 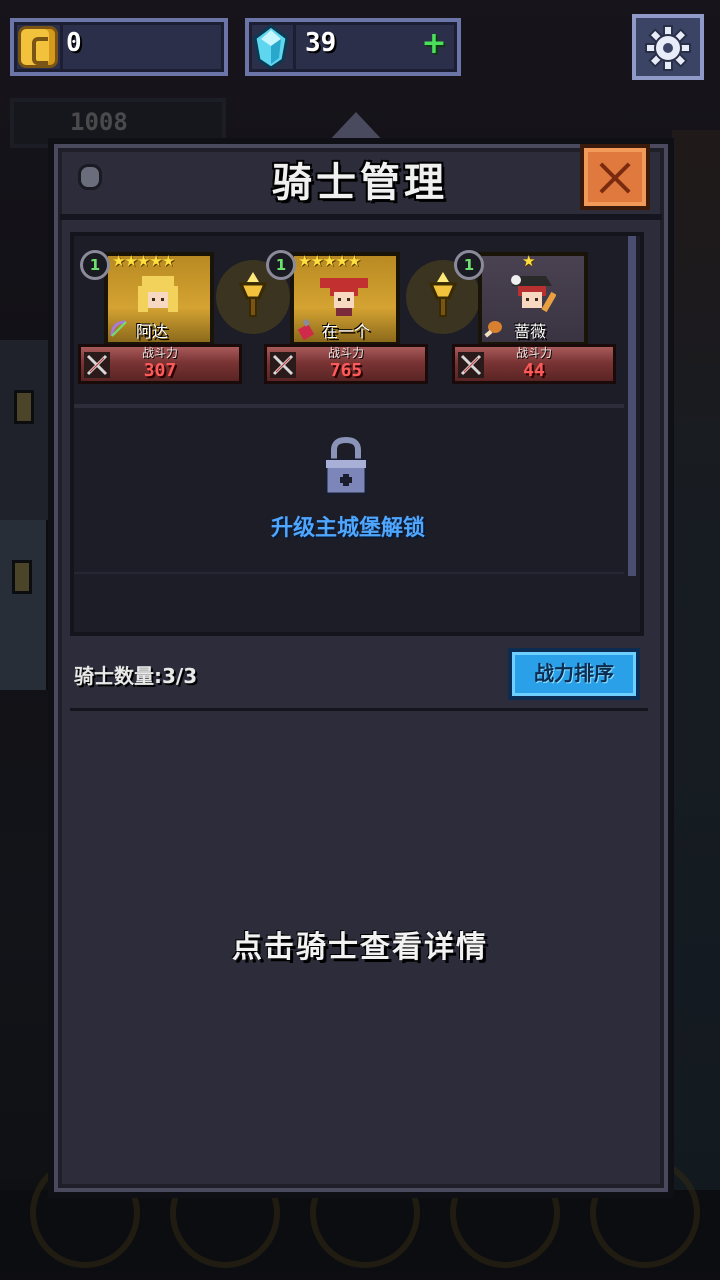 What do you see at coordinates (118, 328) in the screenshot?
I see `bow-icon` at bounding box center [118, 328].